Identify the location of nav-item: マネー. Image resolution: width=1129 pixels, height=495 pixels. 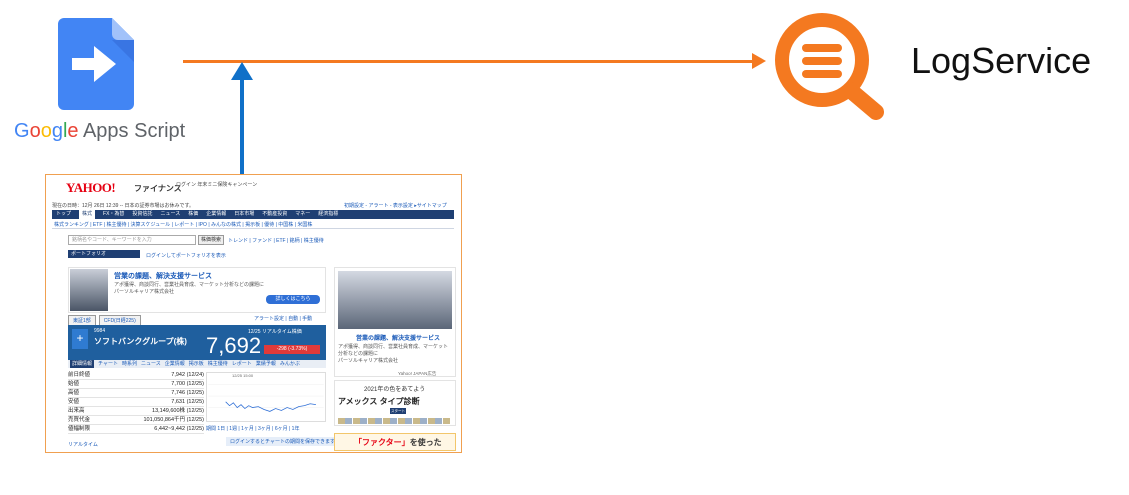
(302, 214).